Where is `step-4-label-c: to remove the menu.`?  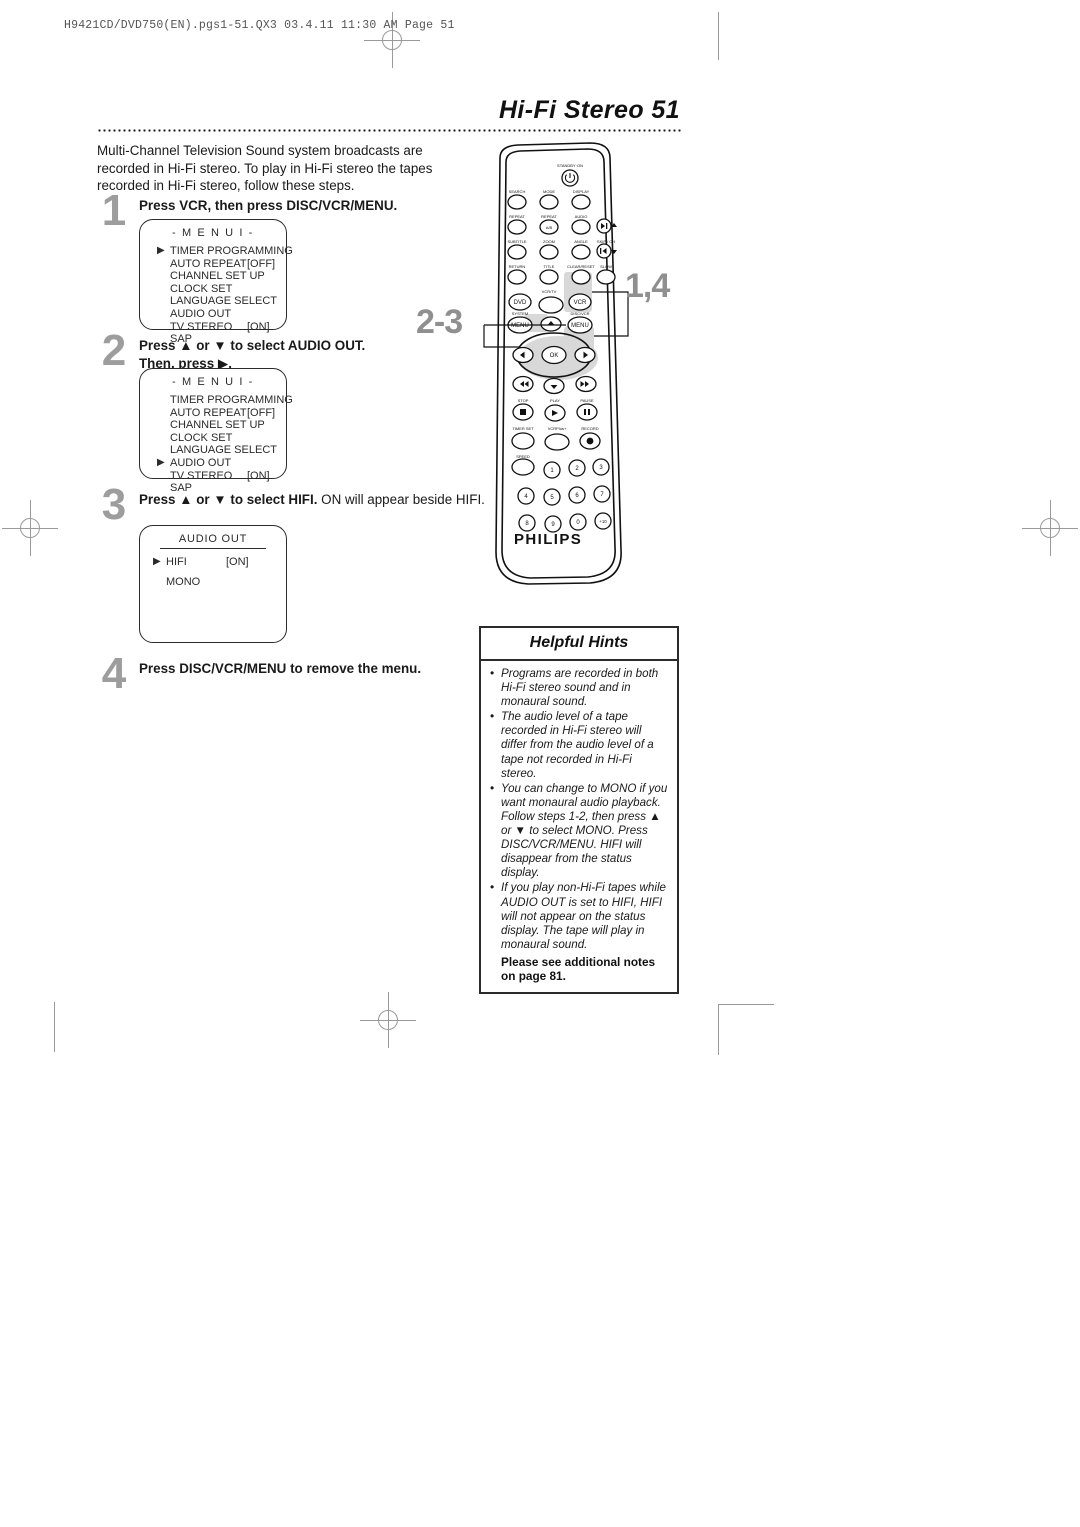 step-4-label-c: to remove the menu. is located at coordinates (356, 668).